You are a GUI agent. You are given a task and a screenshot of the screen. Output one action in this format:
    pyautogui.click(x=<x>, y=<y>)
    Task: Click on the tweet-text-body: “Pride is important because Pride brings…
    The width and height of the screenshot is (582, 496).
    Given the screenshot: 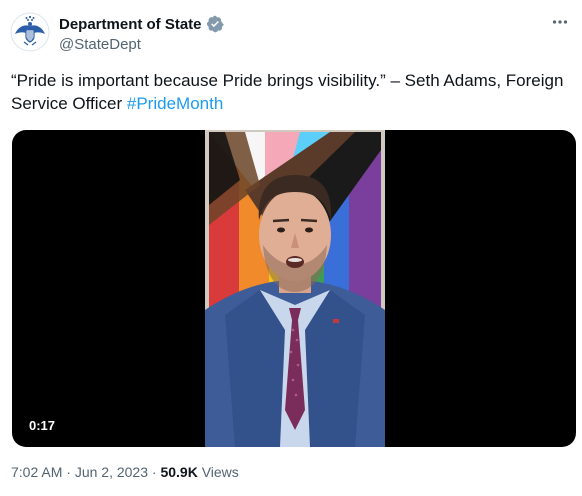 What is the action you would take?
    pyautogui.click(x=287, y=92)
    